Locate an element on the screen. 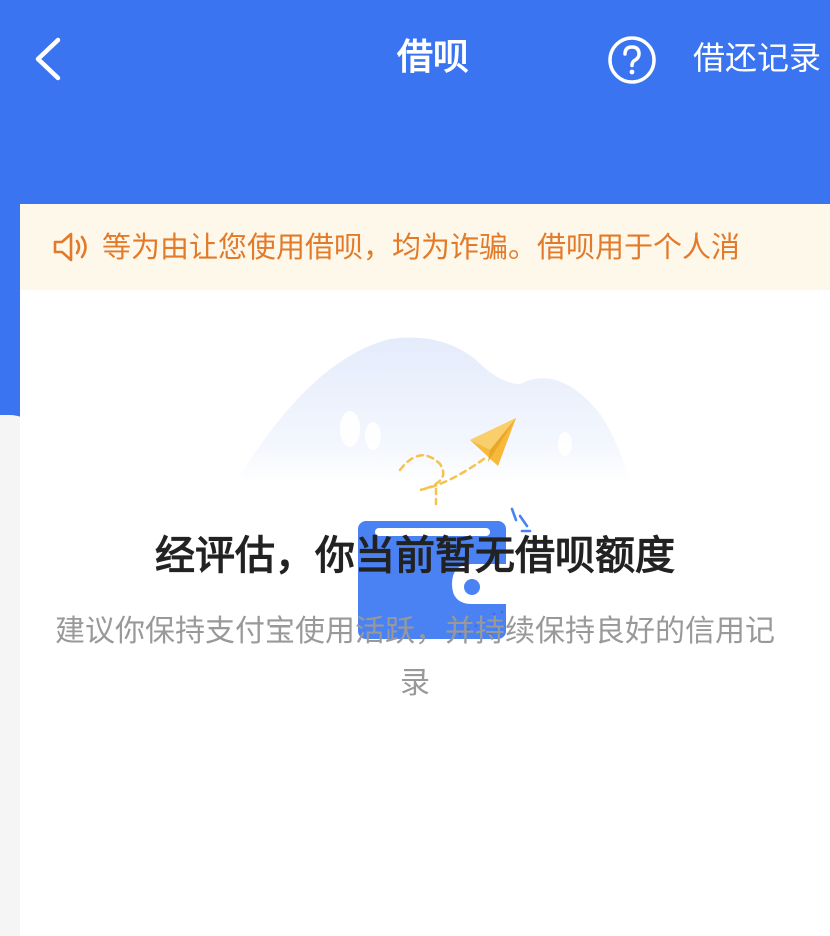 This screenshot has height=936, width=830. question-circle-icon is located at coordinates (632, 60).